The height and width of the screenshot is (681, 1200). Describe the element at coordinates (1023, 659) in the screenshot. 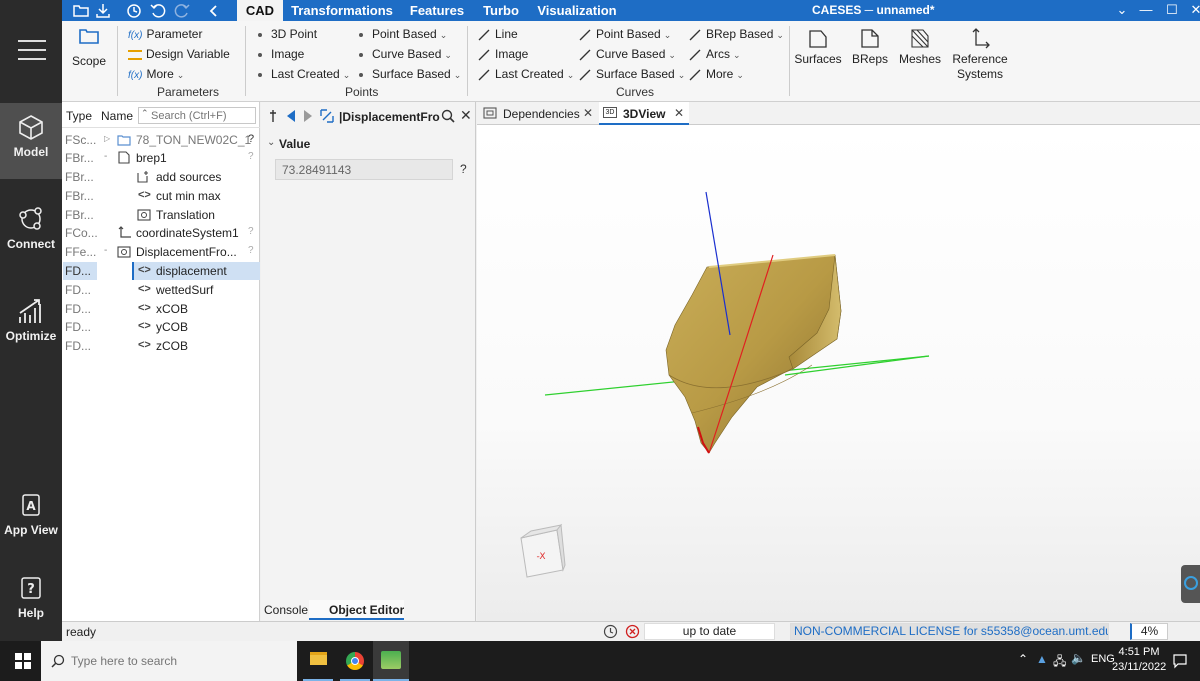

I see `show-hidden-icons: ⌃` at that location.